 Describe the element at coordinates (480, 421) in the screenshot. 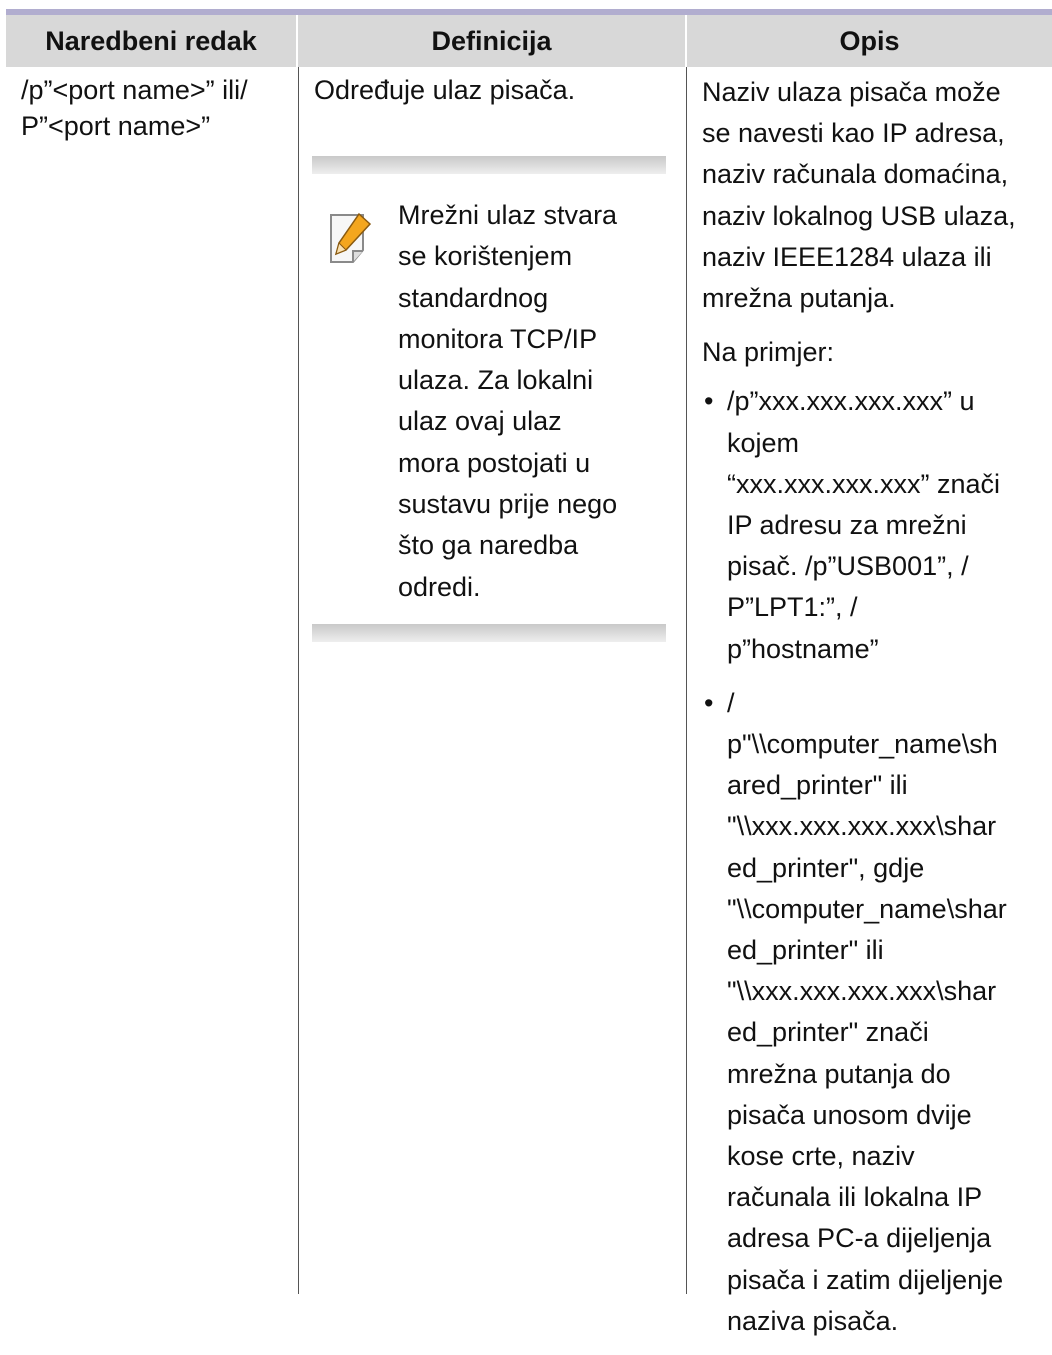

I see `note-line: ulaz ovaj ulaz` at that location.